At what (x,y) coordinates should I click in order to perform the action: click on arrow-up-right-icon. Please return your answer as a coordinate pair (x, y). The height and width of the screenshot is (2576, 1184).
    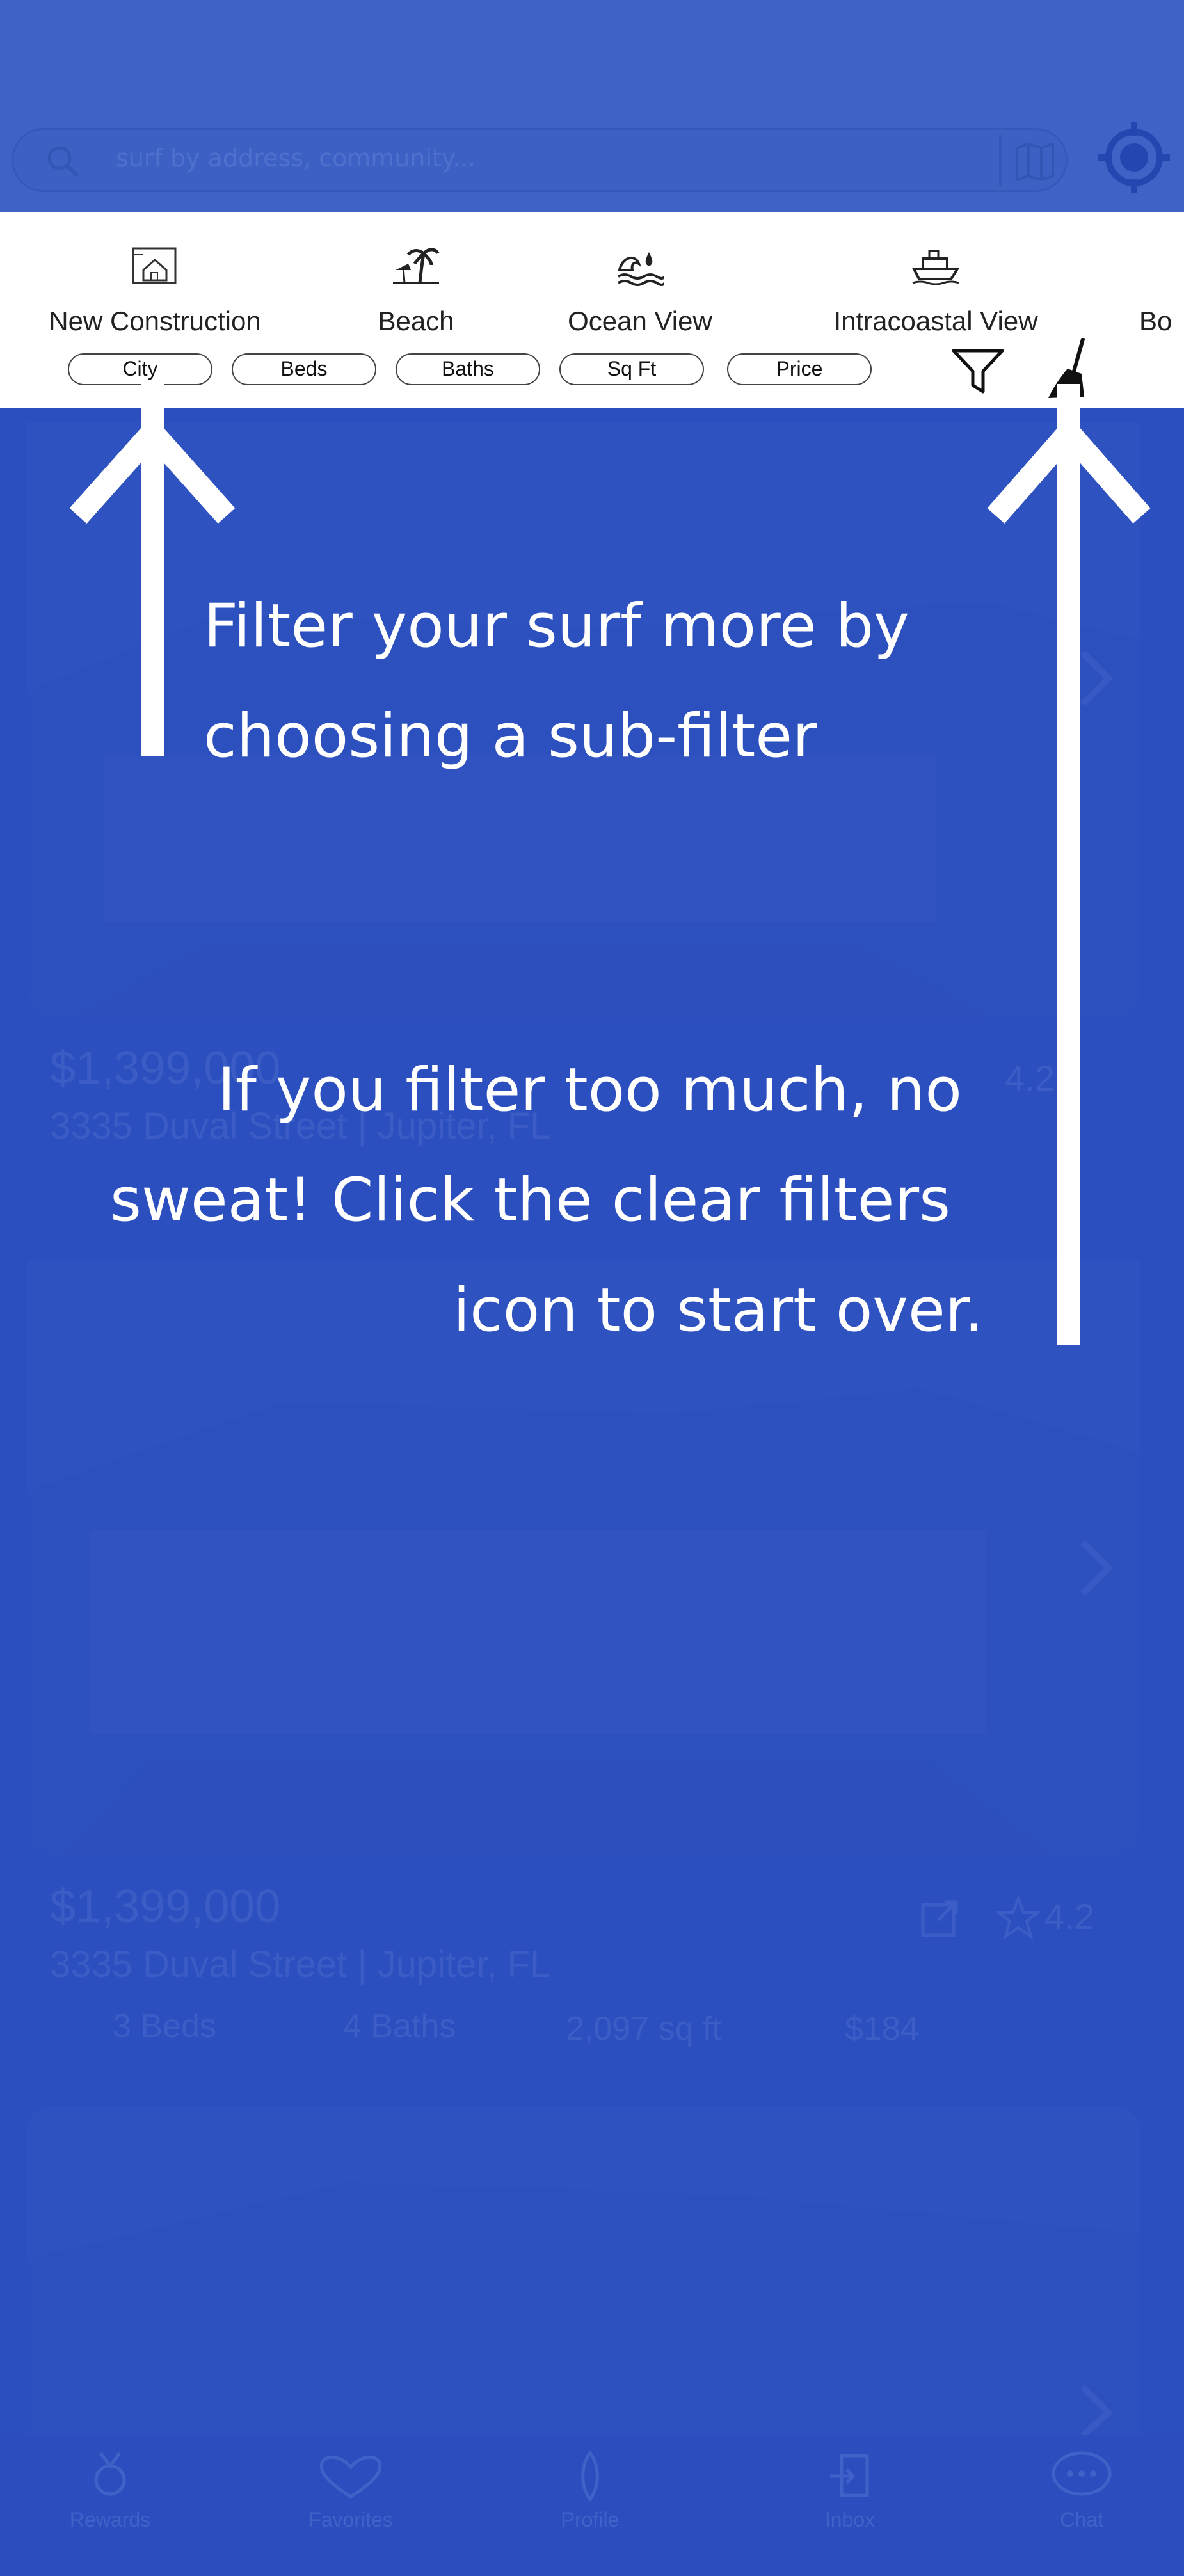
    Looking at the image, I should click on (1069, 864).